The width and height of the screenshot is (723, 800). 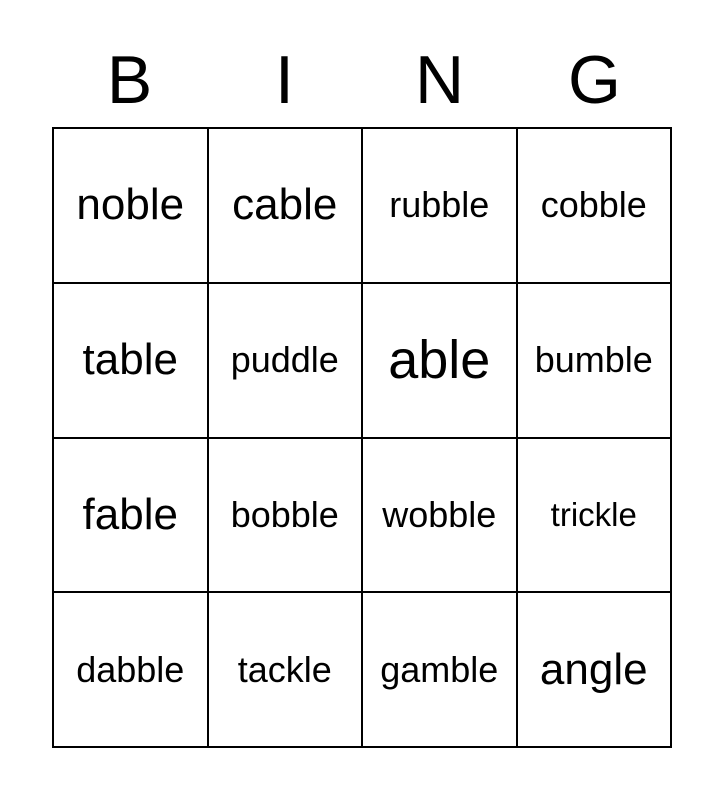 What do you see at coordinates (362, 80) in the screenshot?
I see `bingo-header: B I N G` at bounding box center [362, 80].